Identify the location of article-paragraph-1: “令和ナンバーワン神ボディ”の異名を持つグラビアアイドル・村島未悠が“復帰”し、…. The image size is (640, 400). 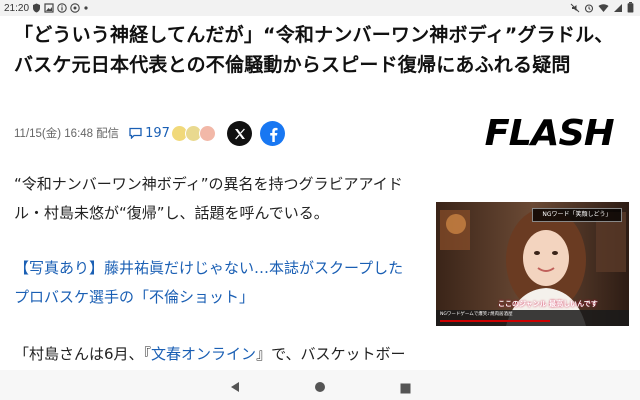
(208, 198).